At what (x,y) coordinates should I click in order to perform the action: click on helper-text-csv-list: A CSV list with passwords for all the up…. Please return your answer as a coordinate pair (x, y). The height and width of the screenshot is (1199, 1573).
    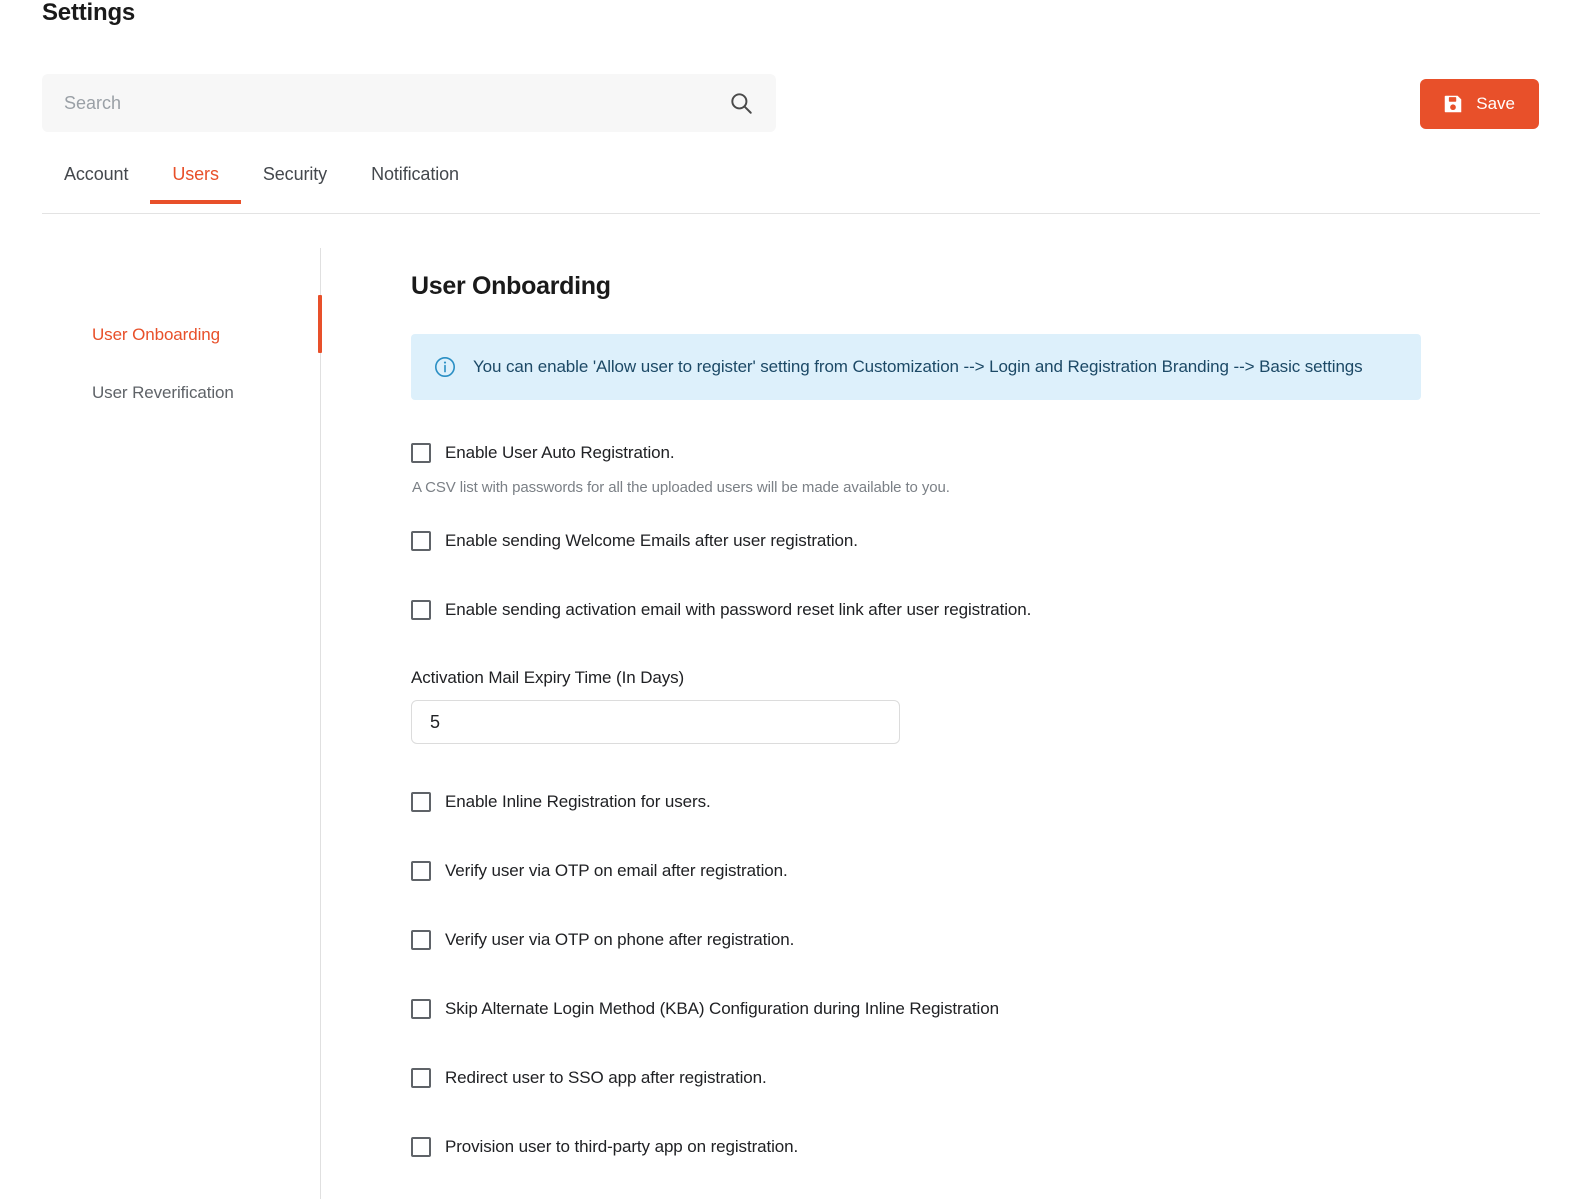
    Looking at the image, I should click on (681, 487).